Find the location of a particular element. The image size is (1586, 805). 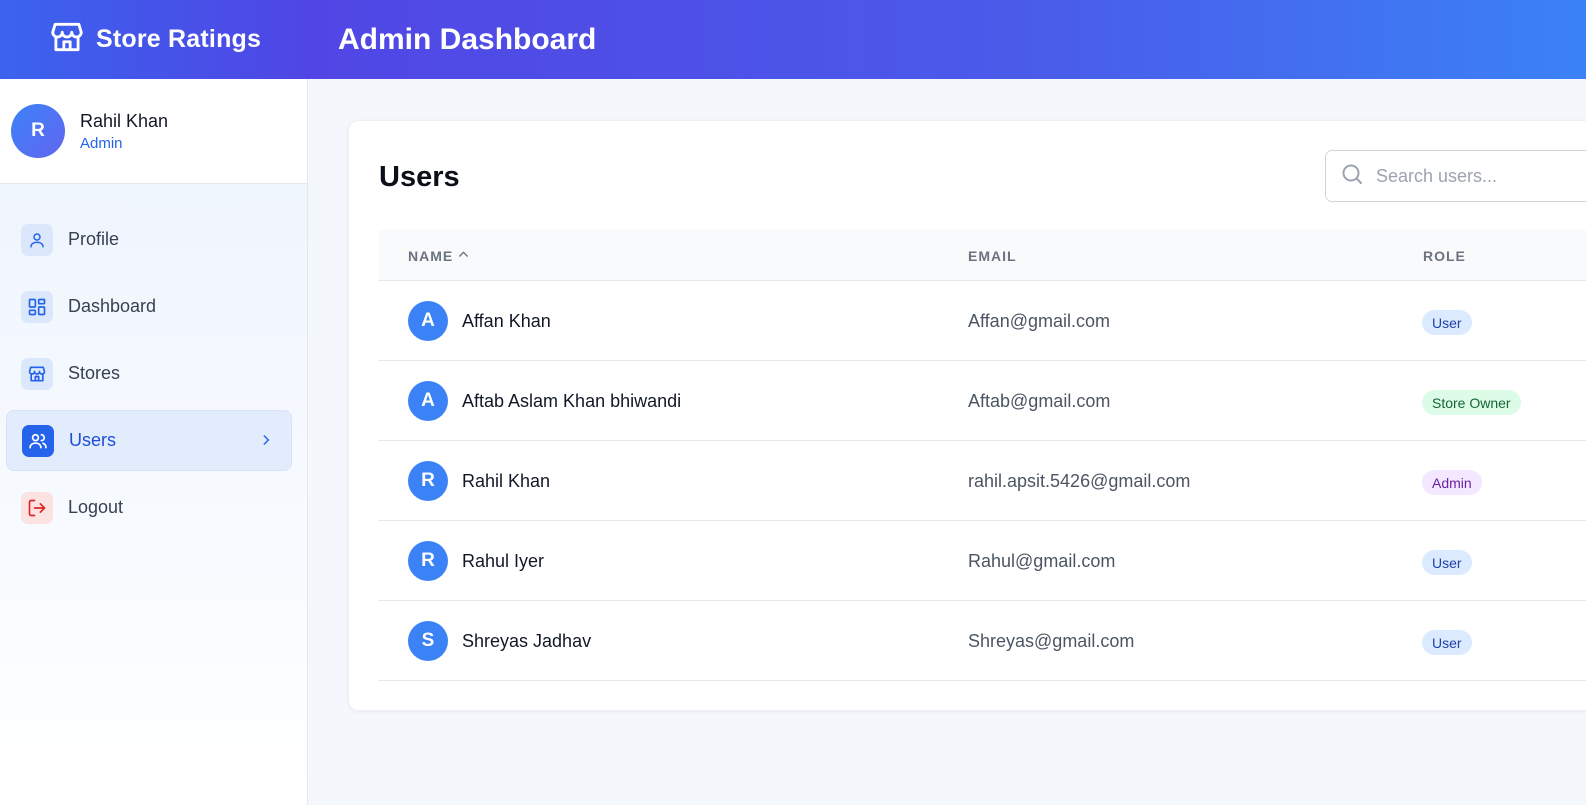

logout-icon is located at coordinates (37, 507).